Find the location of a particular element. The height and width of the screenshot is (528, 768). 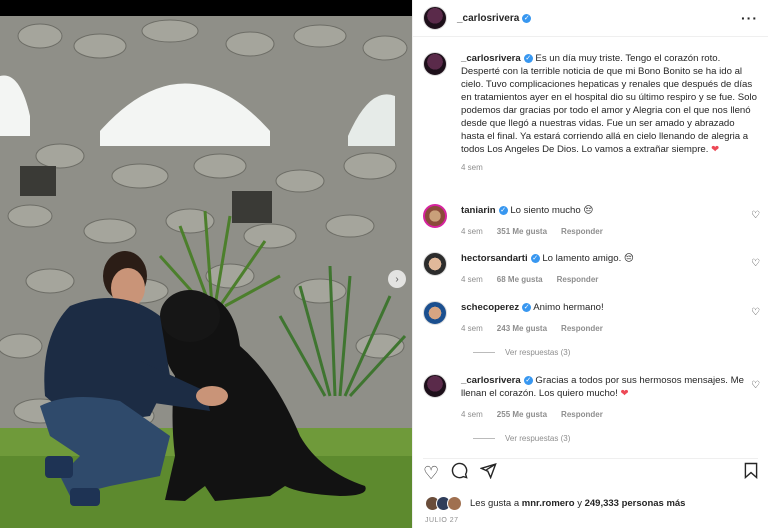

likes-count: 249,333 personas más is located at coordinates (635, 503).